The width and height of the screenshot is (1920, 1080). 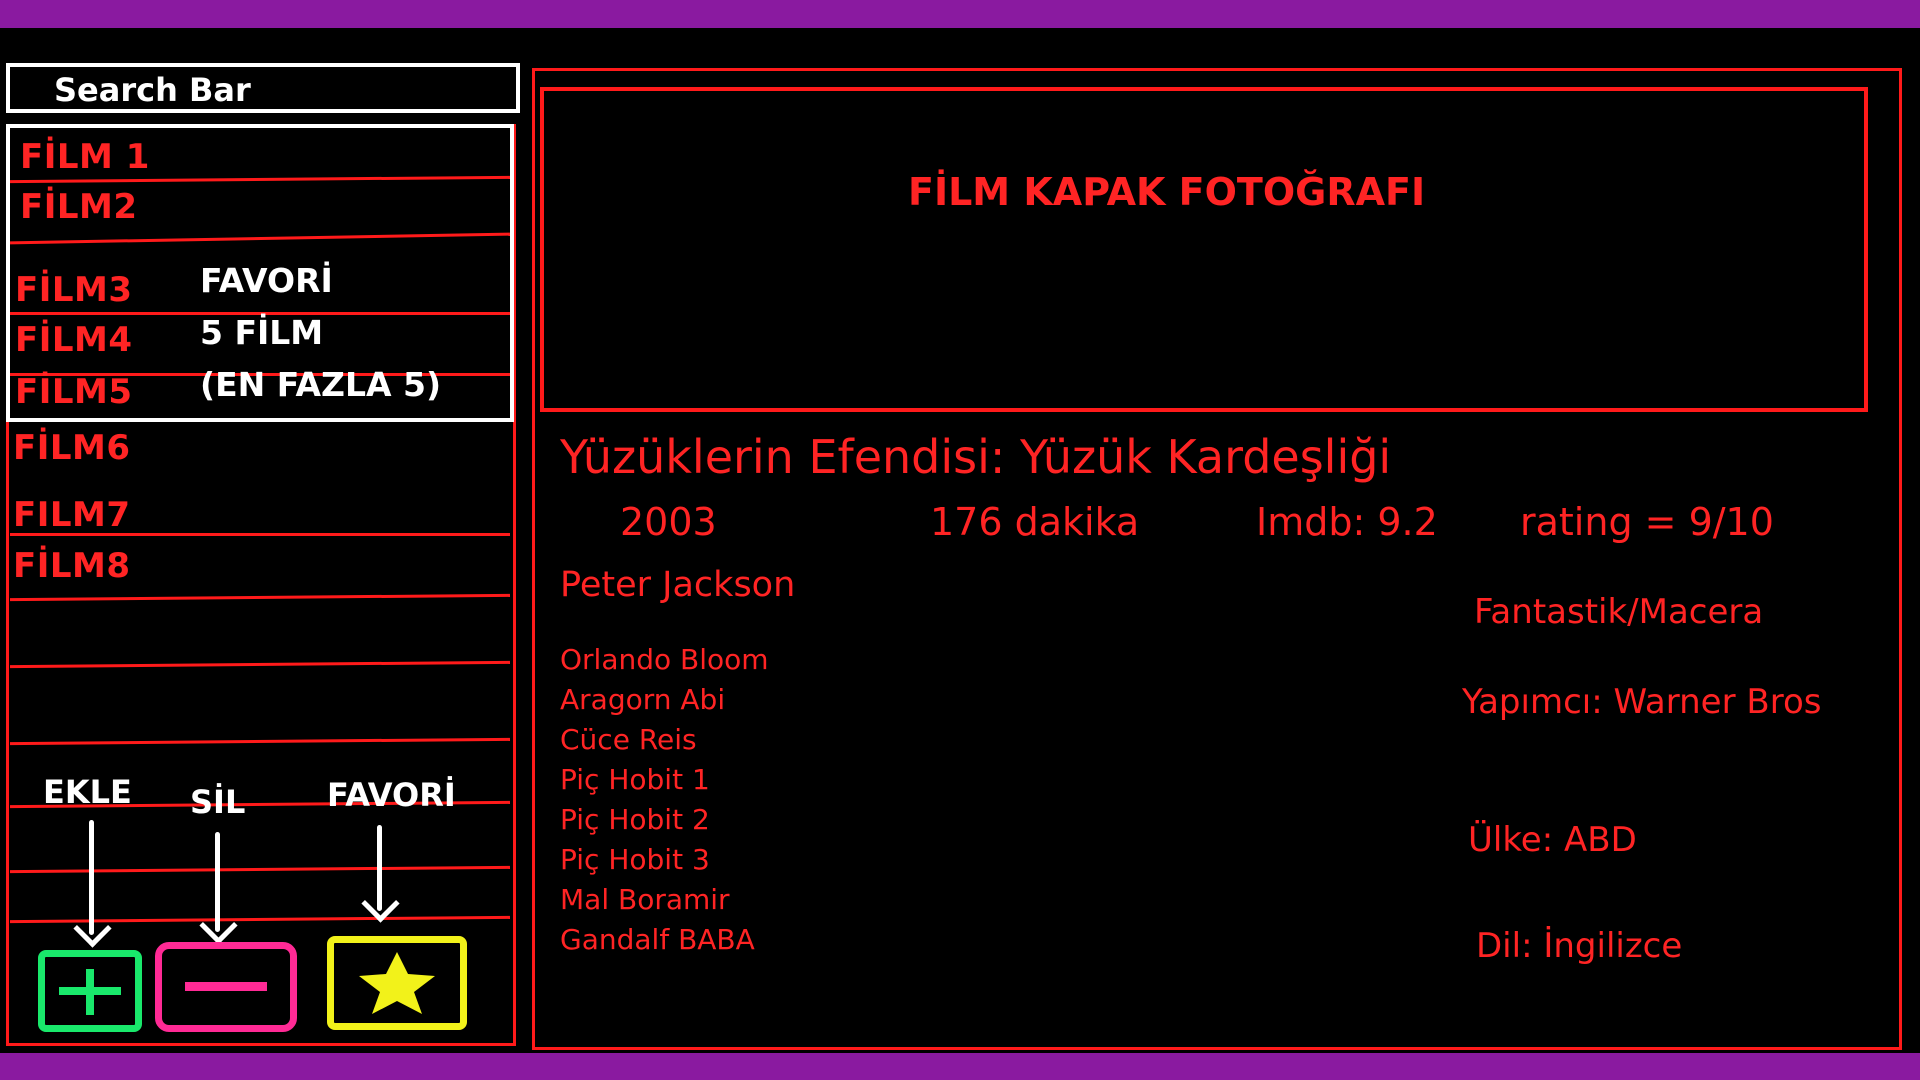 I want to click on minus-icon, so click(x=226, y=986).